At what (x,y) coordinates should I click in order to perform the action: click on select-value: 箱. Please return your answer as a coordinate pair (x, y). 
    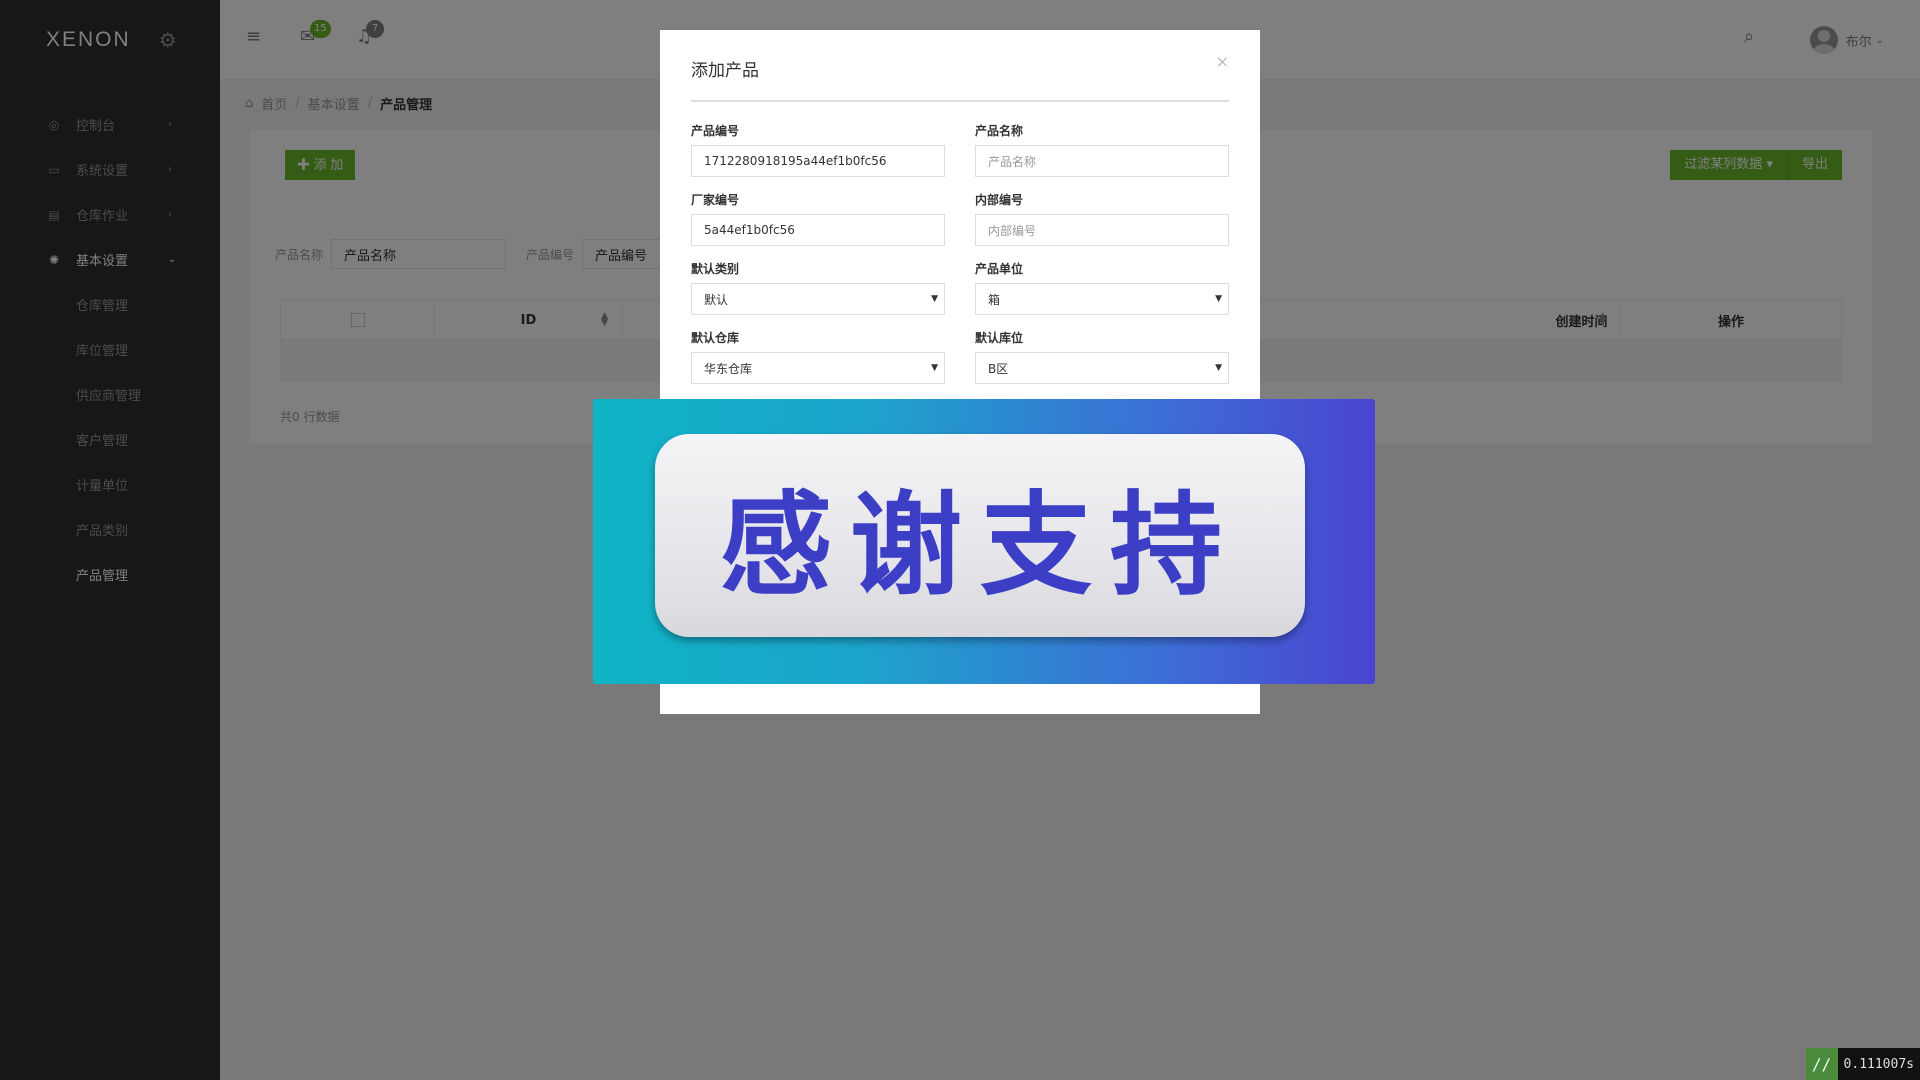
    Looking at the image, I should click on (994, 299).